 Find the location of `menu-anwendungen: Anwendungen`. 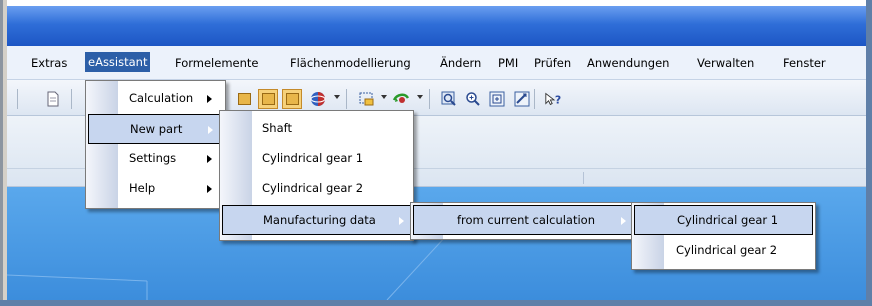

menu-anwendungen: Anwendungen is located at coordinates (628, 63).